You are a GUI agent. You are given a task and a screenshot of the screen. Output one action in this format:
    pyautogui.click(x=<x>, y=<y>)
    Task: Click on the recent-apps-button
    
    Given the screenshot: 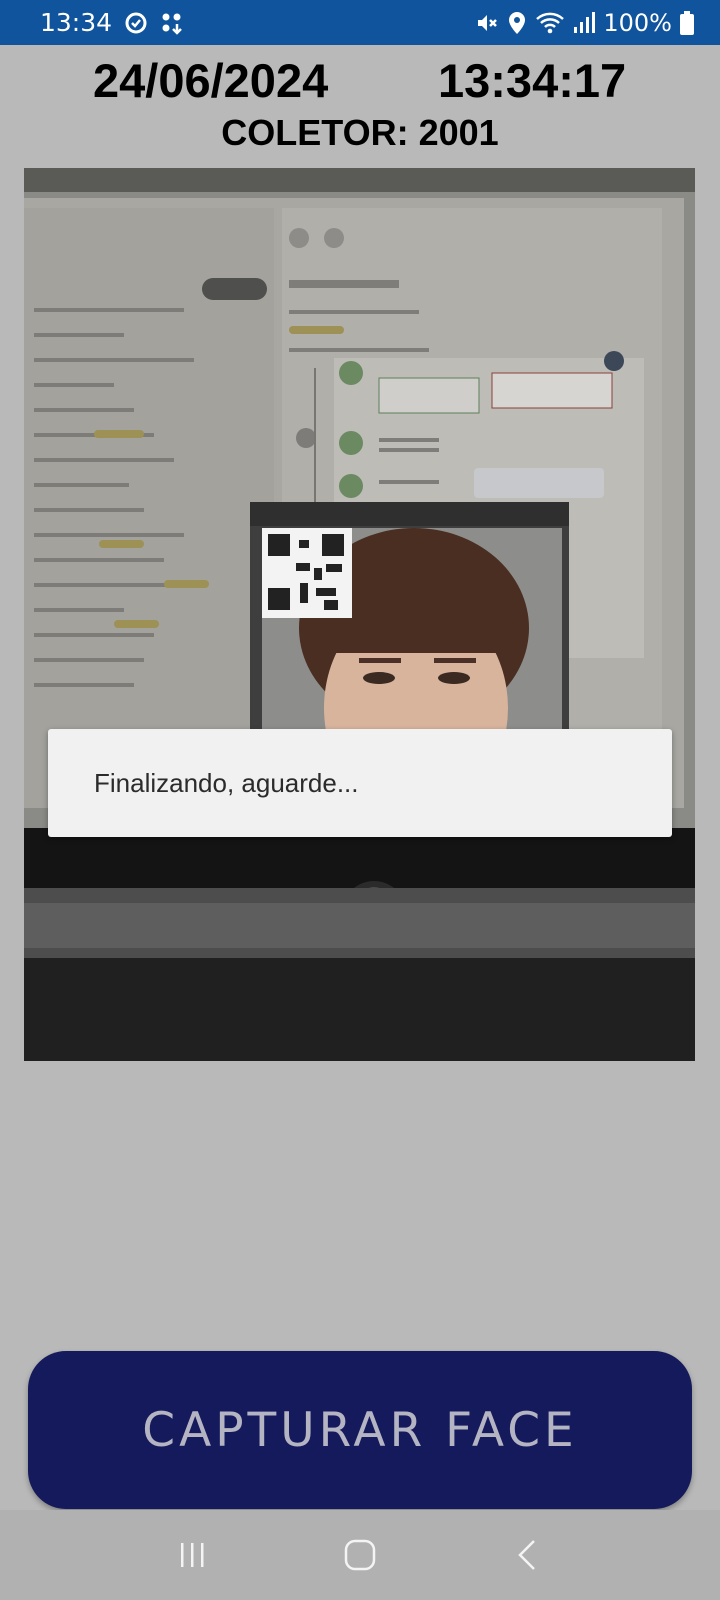 What is the action you would take?
    pyautogui.click(x=193, y=1555)
    